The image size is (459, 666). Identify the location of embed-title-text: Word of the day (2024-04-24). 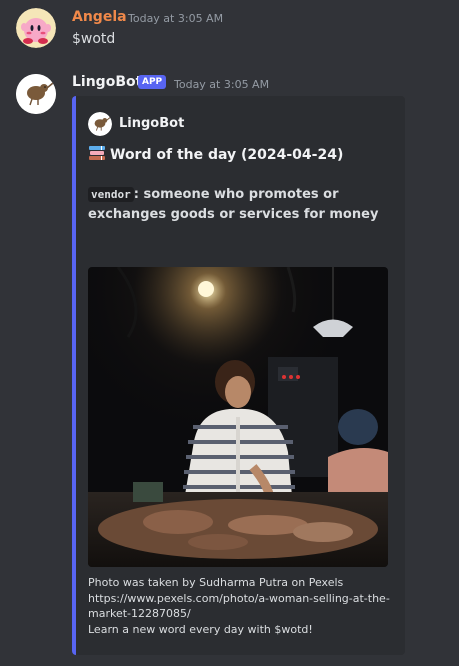
(227, 155).